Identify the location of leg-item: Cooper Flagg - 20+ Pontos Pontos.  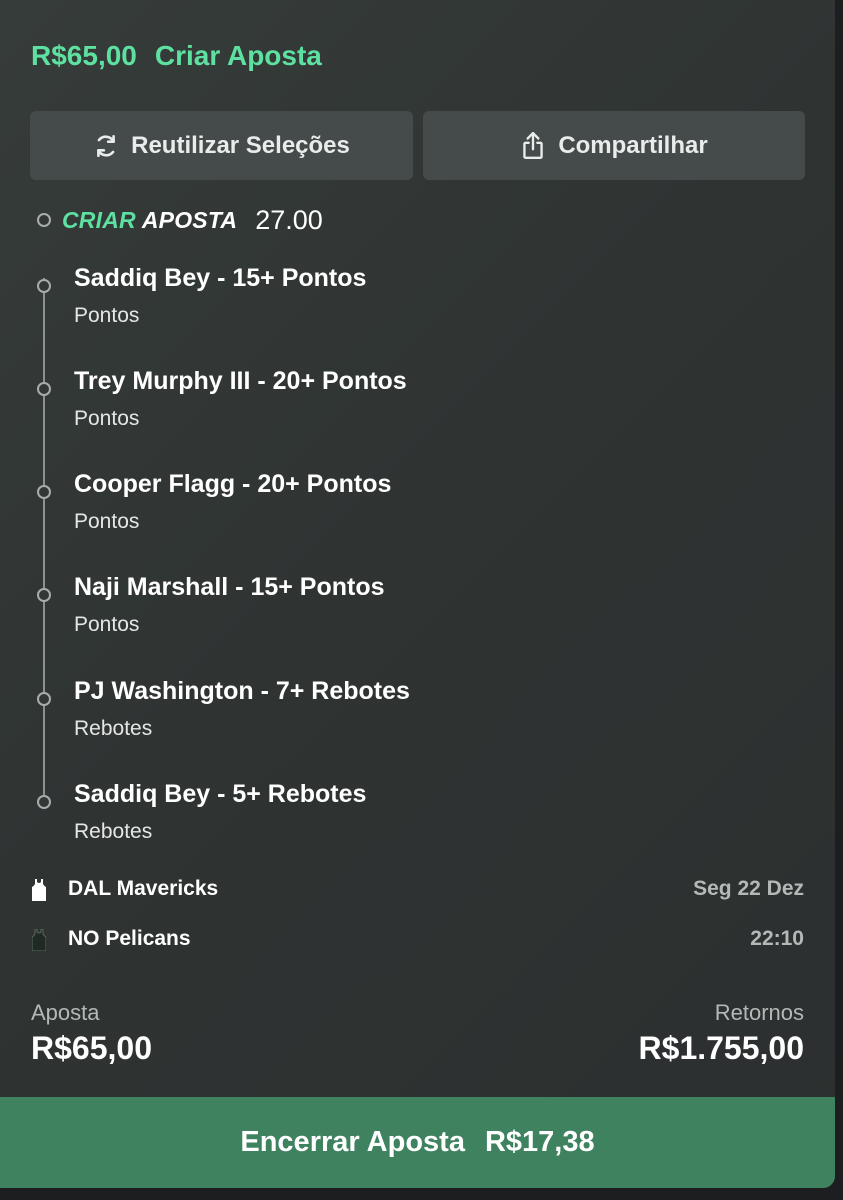
(400, 516).